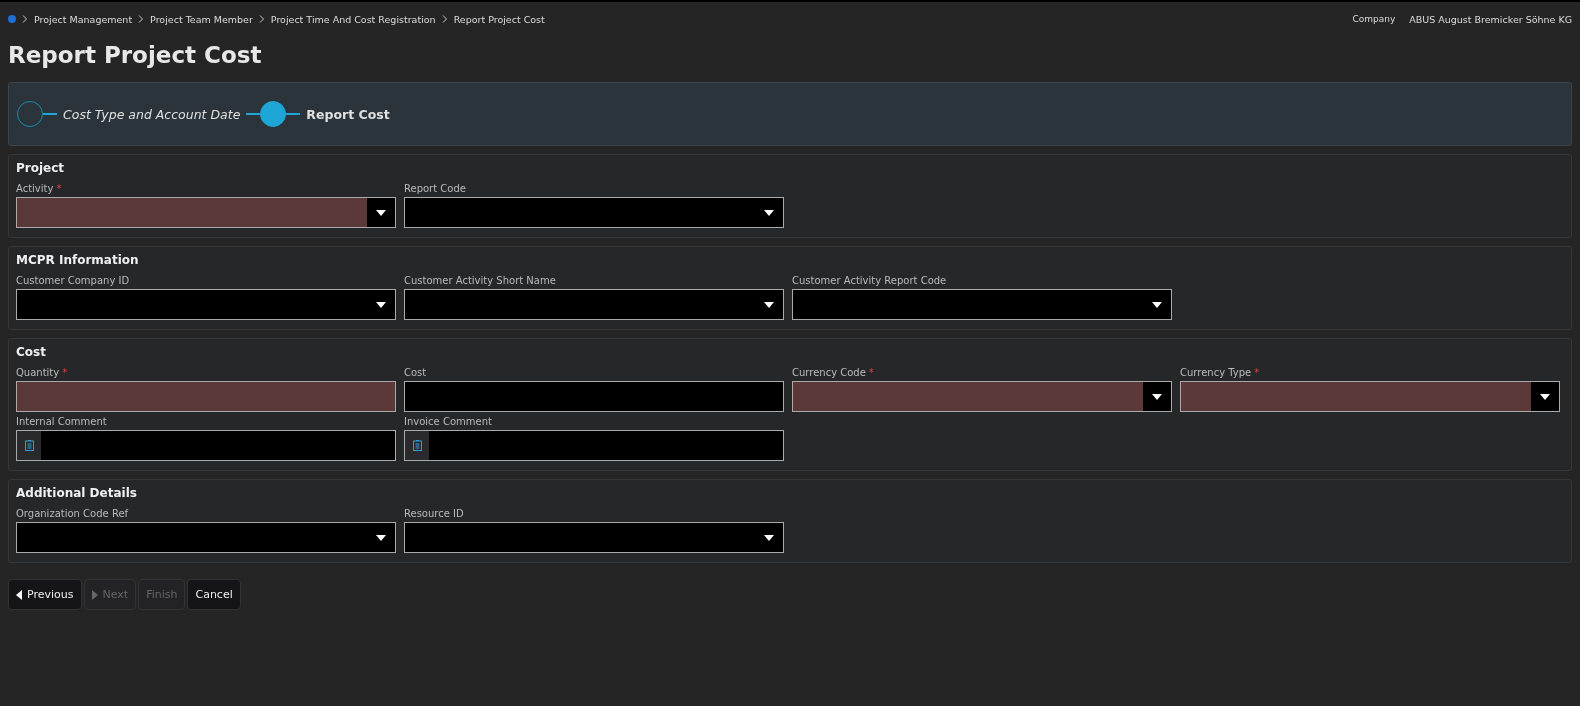  I want to click on triangle-right-icon, so click(94, 594).